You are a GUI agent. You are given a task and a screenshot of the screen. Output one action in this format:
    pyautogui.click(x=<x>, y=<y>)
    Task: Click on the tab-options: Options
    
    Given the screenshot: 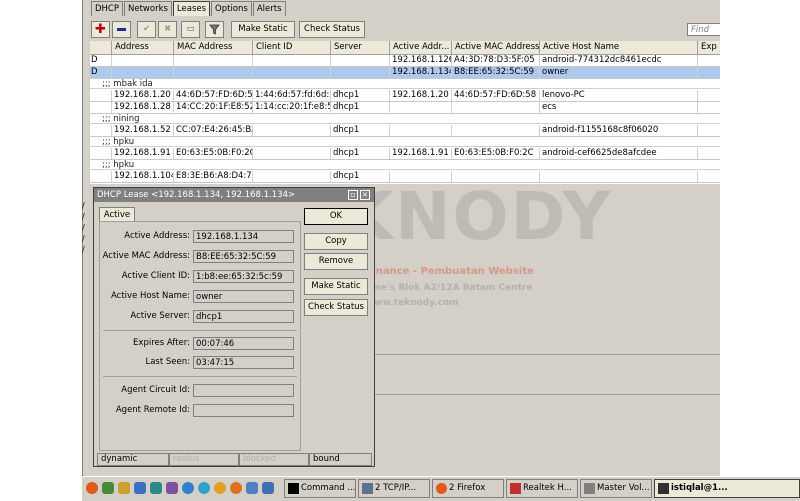 What is the action you would take?
    pyautogui.click(x=231, y=8)
    